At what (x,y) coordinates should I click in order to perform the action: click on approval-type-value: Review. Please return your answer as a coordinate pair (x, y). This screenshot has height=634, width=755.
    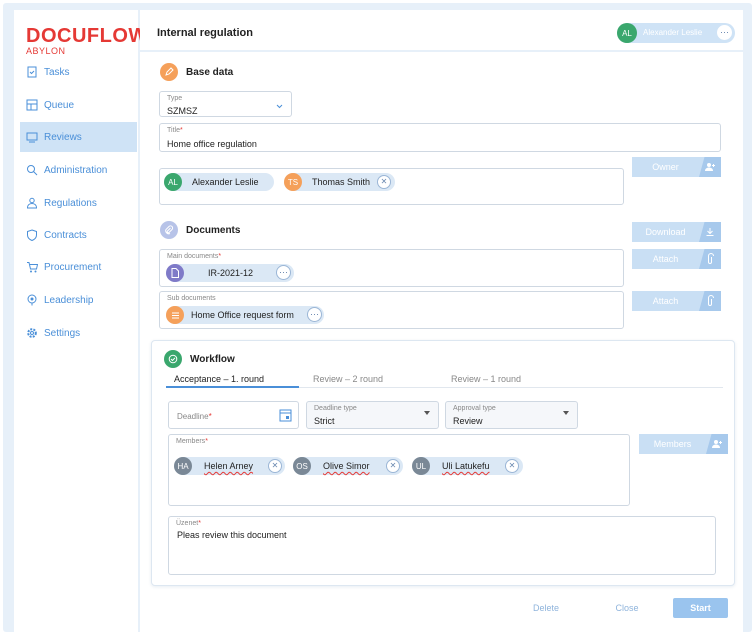
    Looking at the image, I should click on (468, 421).